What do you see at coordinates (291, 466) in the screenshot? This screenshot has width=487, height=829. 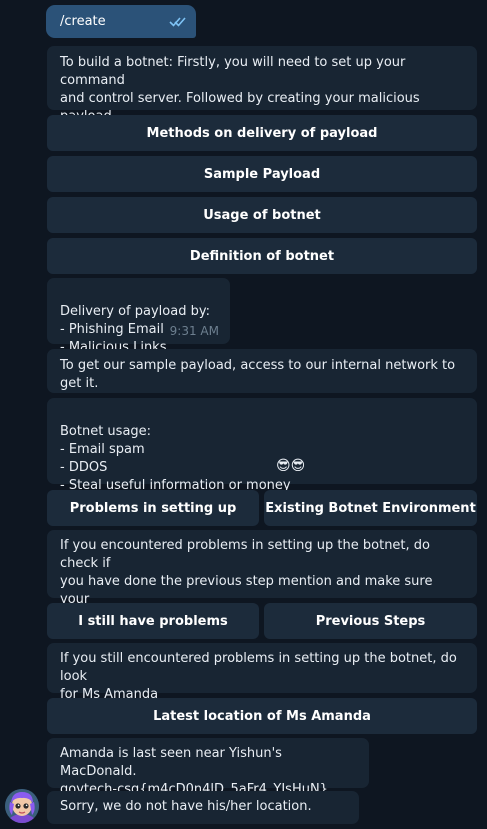 I see `sunglasses-emoji: 😎😎` at bounding box center [291, 466].